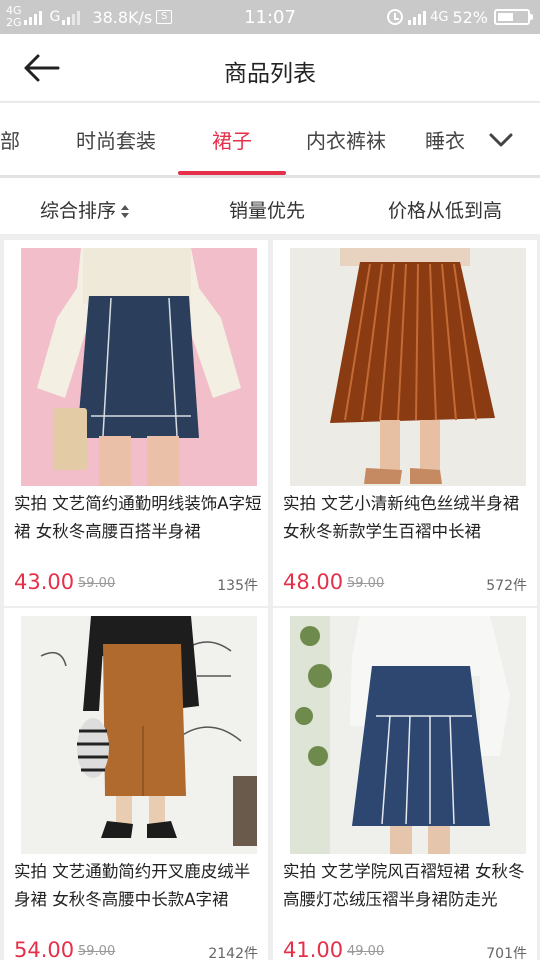 This screenshot has width=540, height=960. Describe the element at coordinates (270, 74) in the screenshot. I see `page-title: 商品列表` at that location.